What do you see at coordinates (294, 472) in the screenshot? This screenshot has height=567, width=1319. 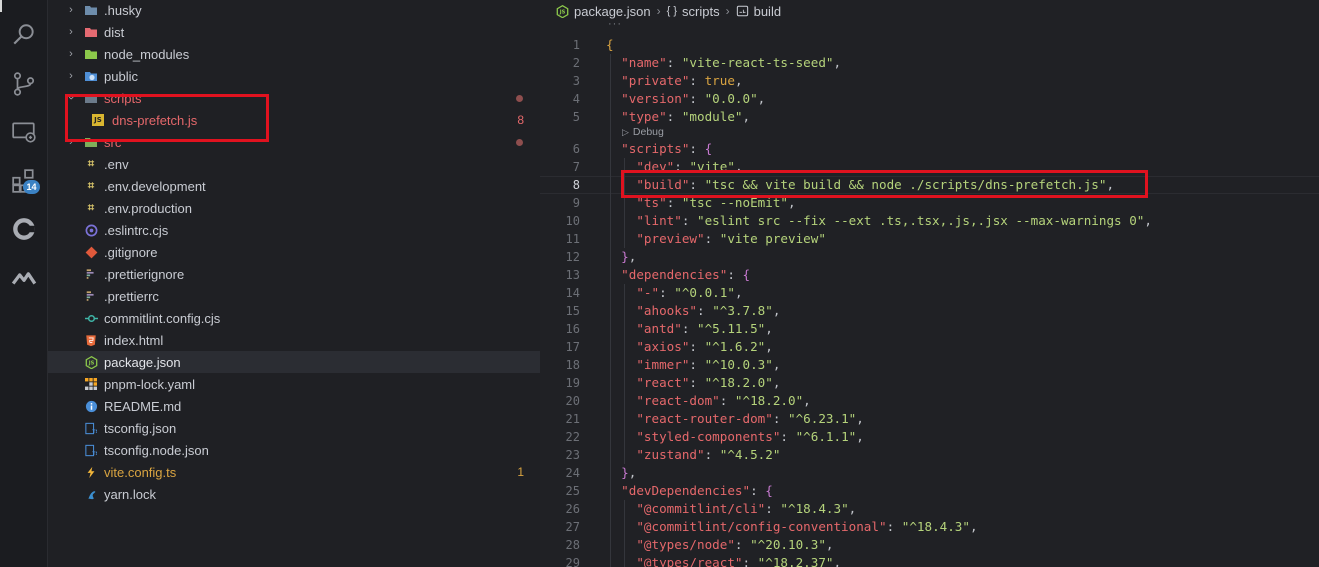 I see `tree-item-vite-config: vite.config.ts 1` at bounding box center [294, 472].